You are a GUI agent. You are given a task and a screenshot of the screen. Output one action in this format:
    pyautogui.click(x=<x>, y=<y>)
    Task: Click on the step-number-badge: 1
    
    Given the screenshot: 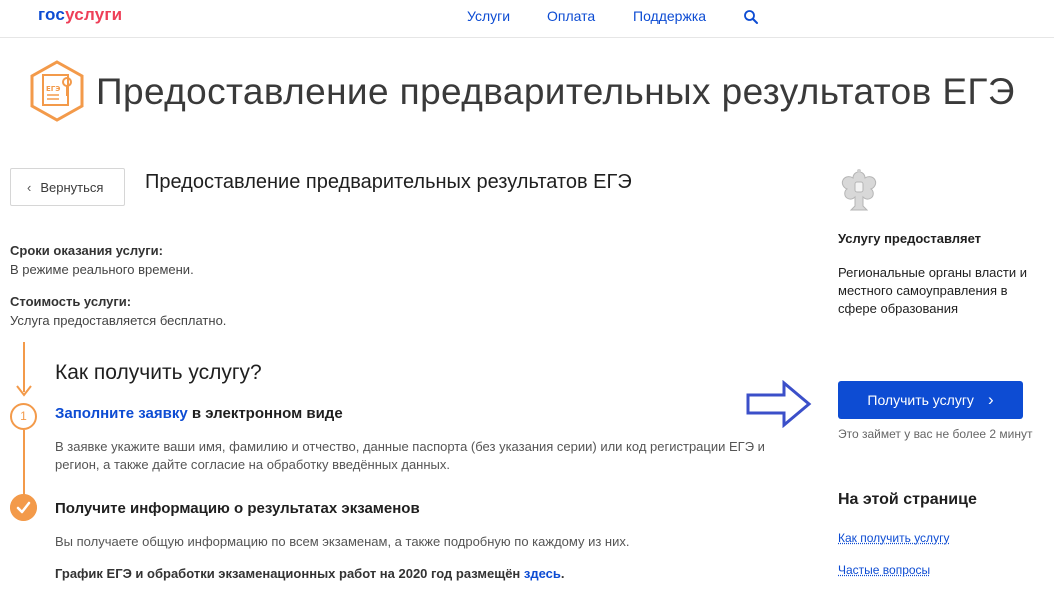 What is the action you would take?
    pyautogui.click(x=23, y=416)
    